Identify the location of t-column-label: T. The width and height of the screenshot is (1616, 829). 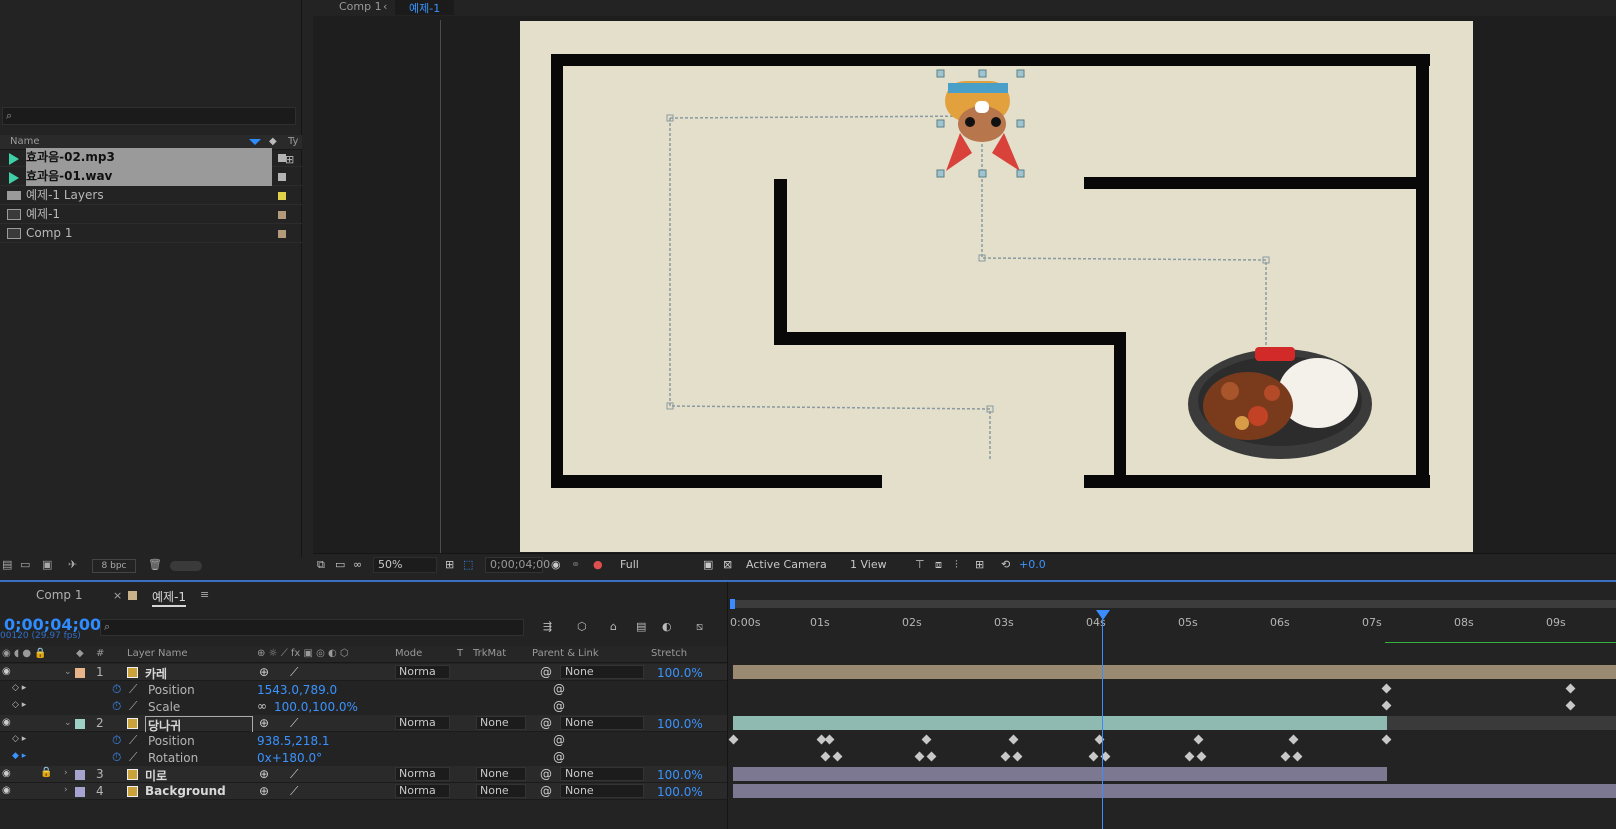
(460, 653).